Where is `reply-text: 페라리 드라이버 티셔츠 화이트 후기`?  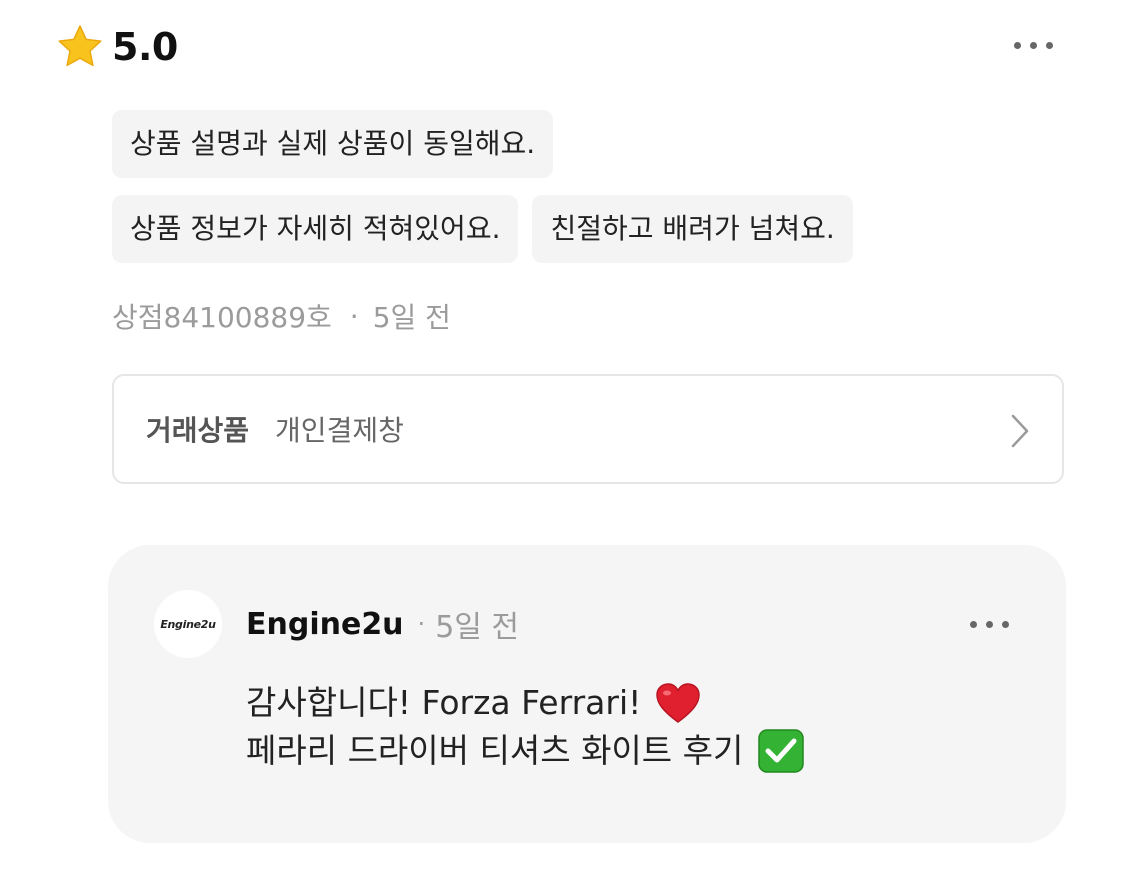 reply-text: 페라리 드라이버 티셔츠 화이트 후기 is located at coordinates (495, 750).